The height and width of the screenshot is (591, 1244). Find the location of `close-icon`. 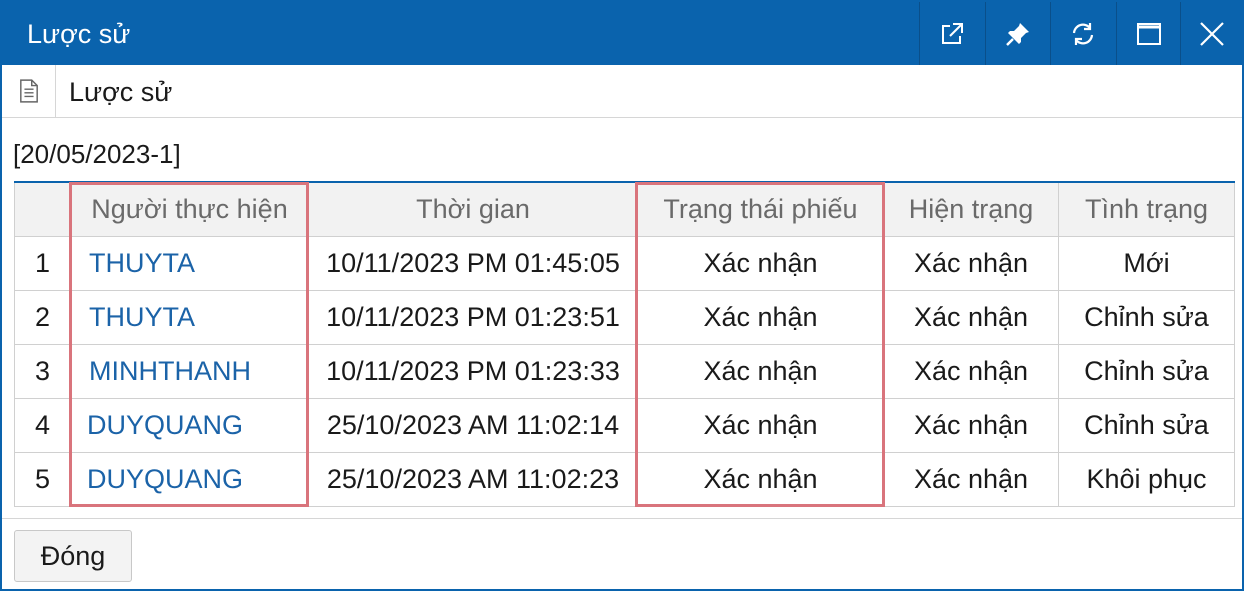

close-icon is located at coordinates (1211, 33).